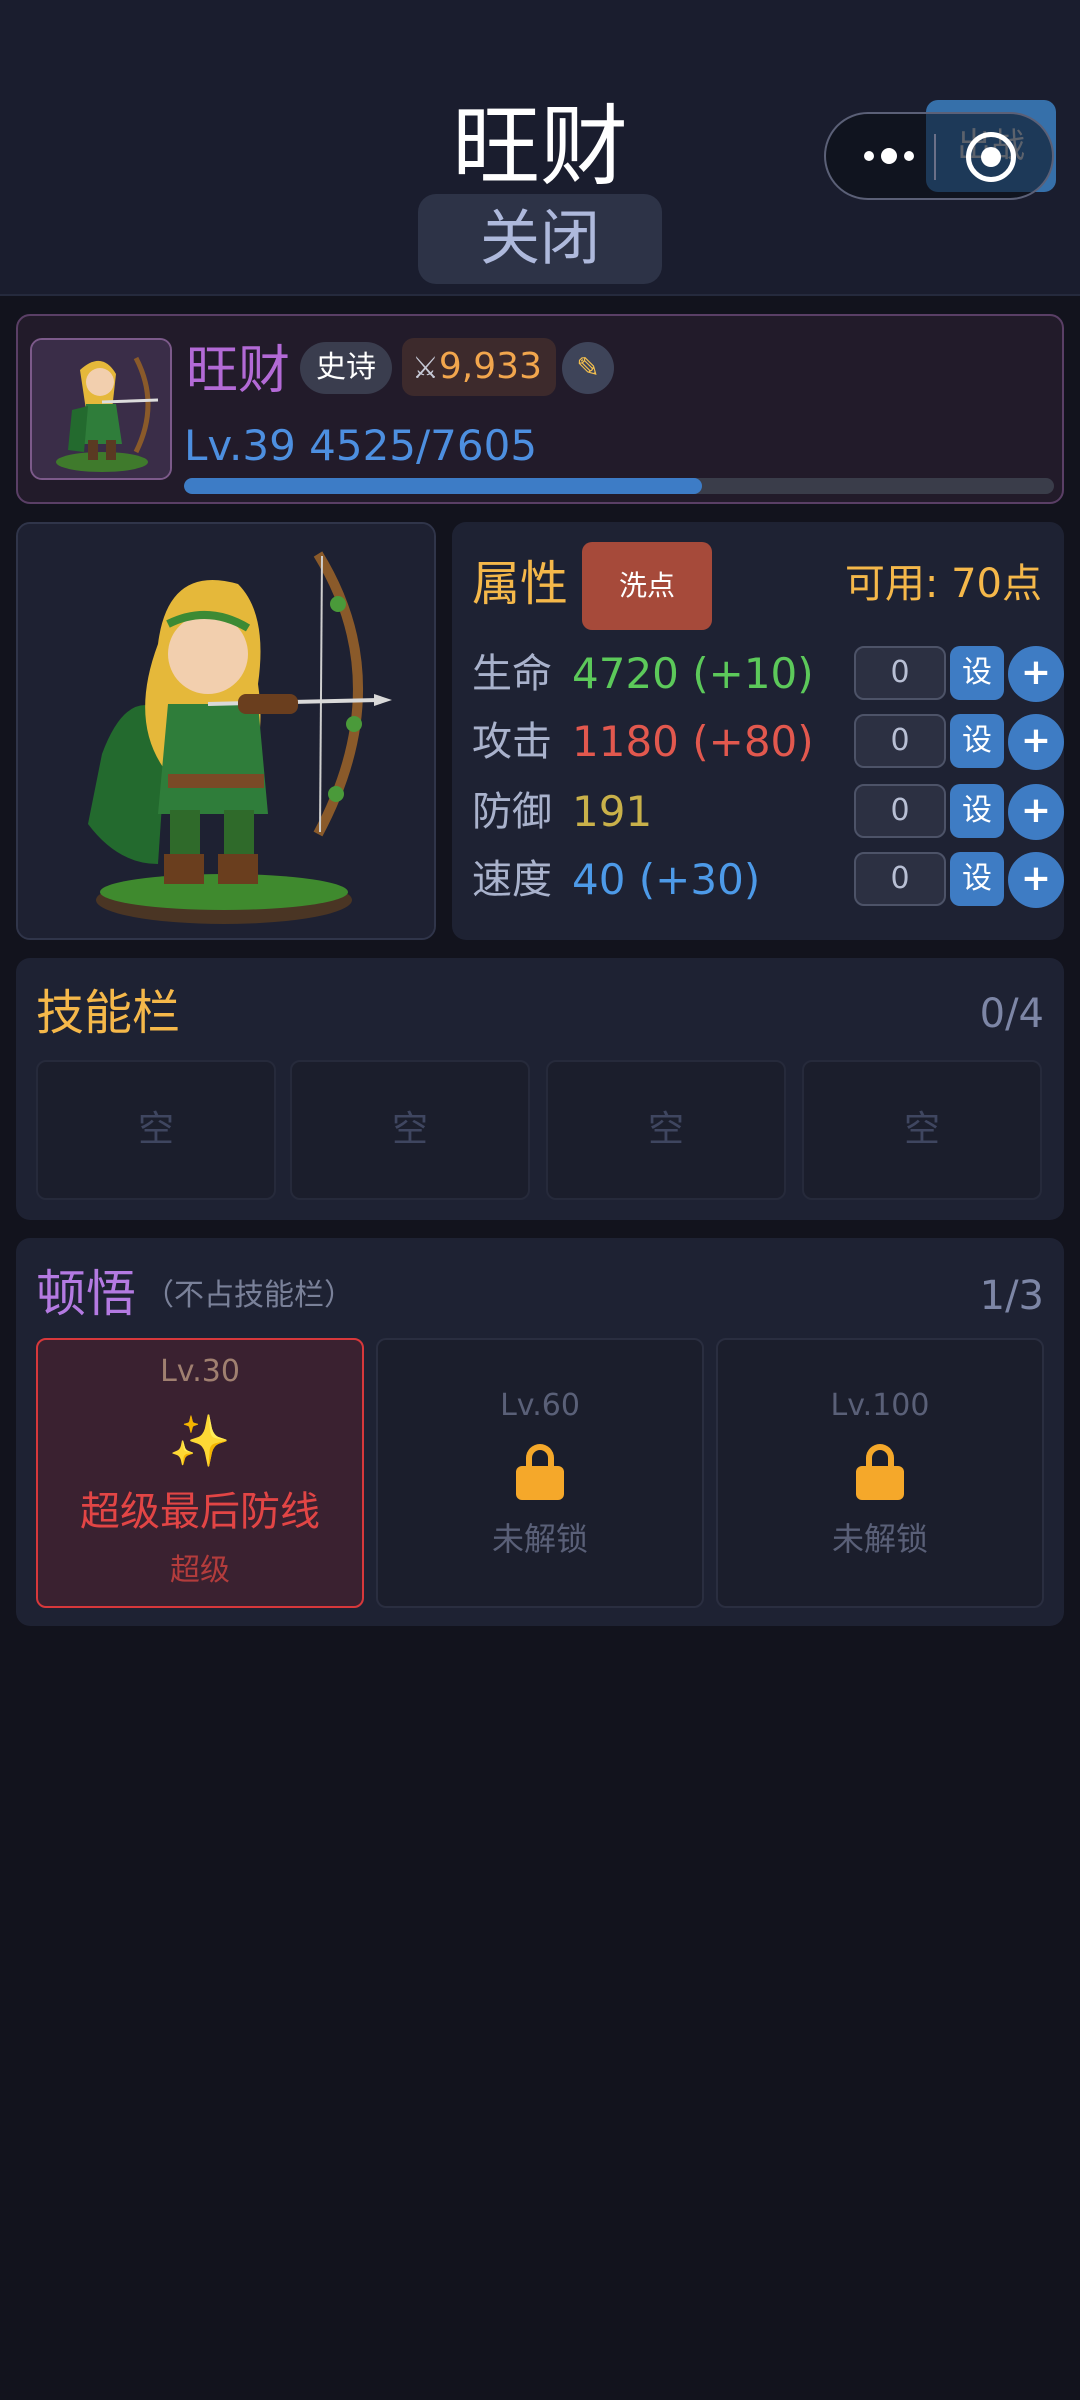 This screenshot has height=2400, width=1080. I want to click on stat-value: 4720 (+10), so click(693, 673).